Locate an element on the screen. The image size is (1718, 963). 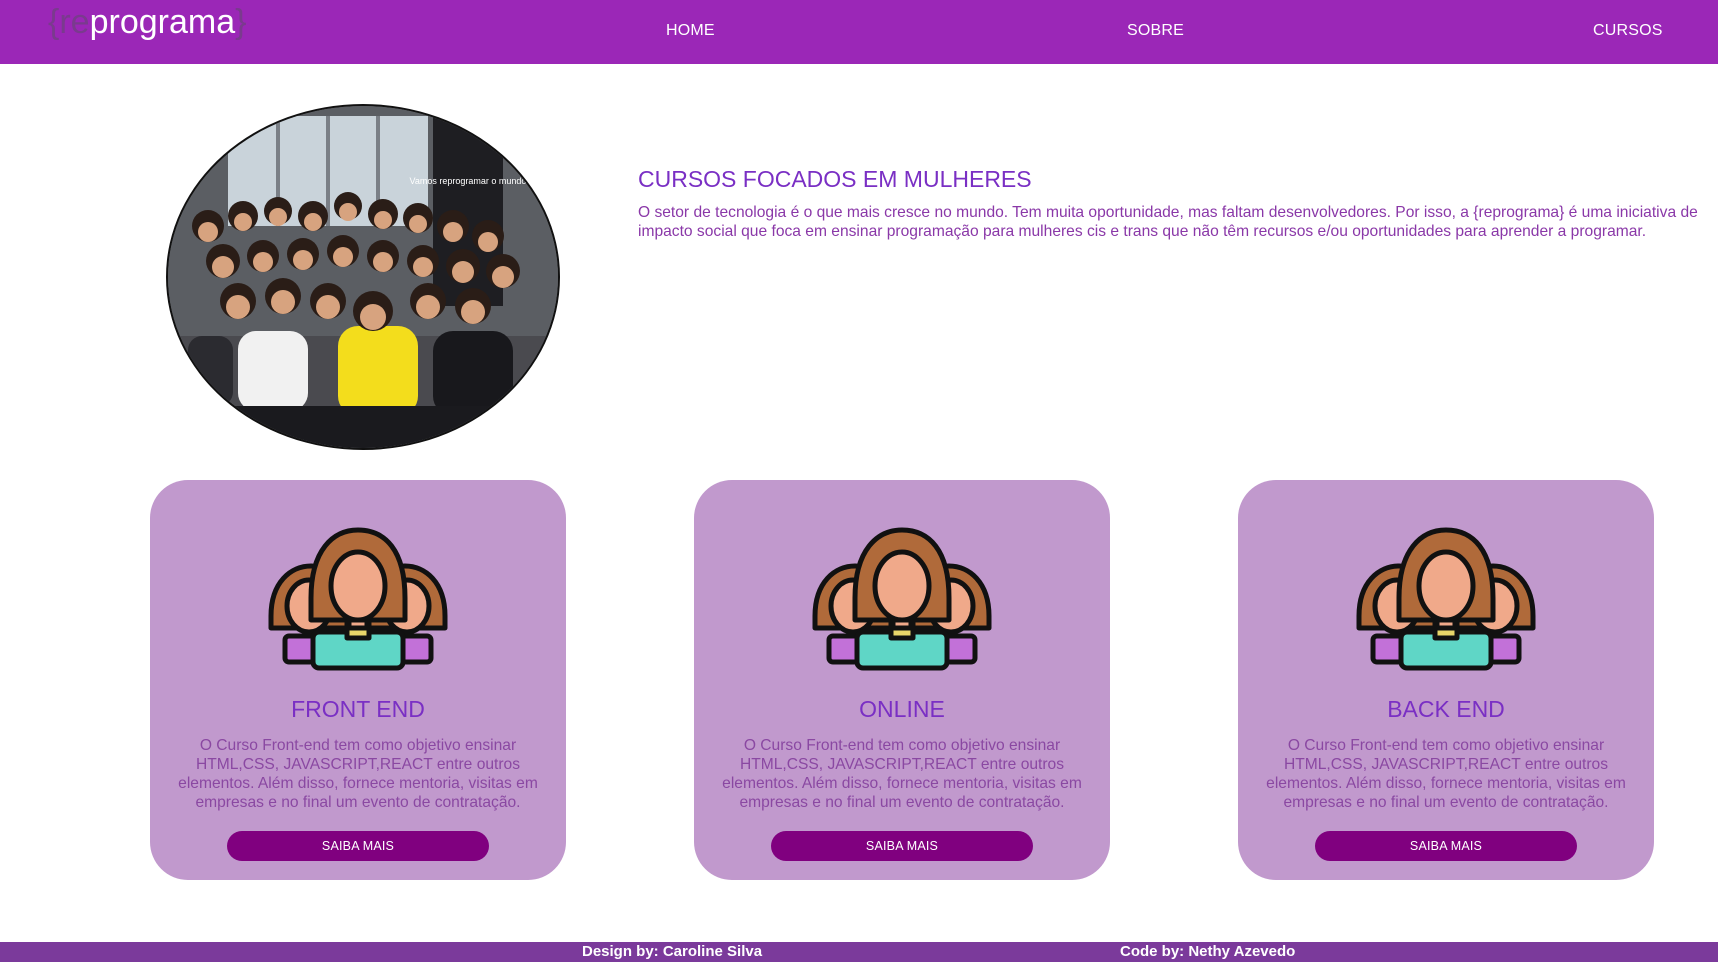
top-navbar: {reprograma} HOME SOBRE CURSOS is located at coordinates (859, 32).